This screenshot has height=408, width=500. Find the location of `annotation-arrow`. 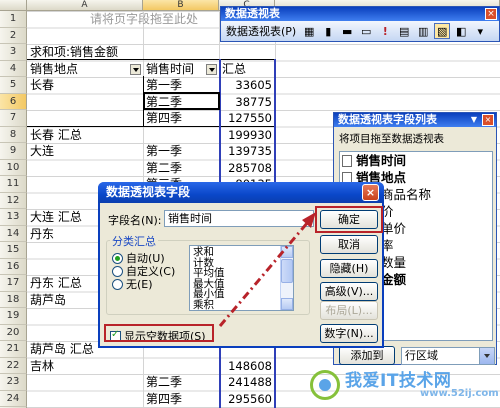

annotation-arrow is located at coordinates (267, 269).